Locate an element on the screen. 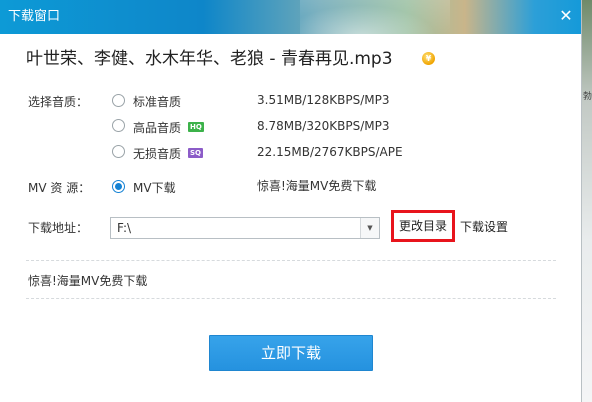  download-settings-link: 下载设置 is located at coordinates (484, 227).